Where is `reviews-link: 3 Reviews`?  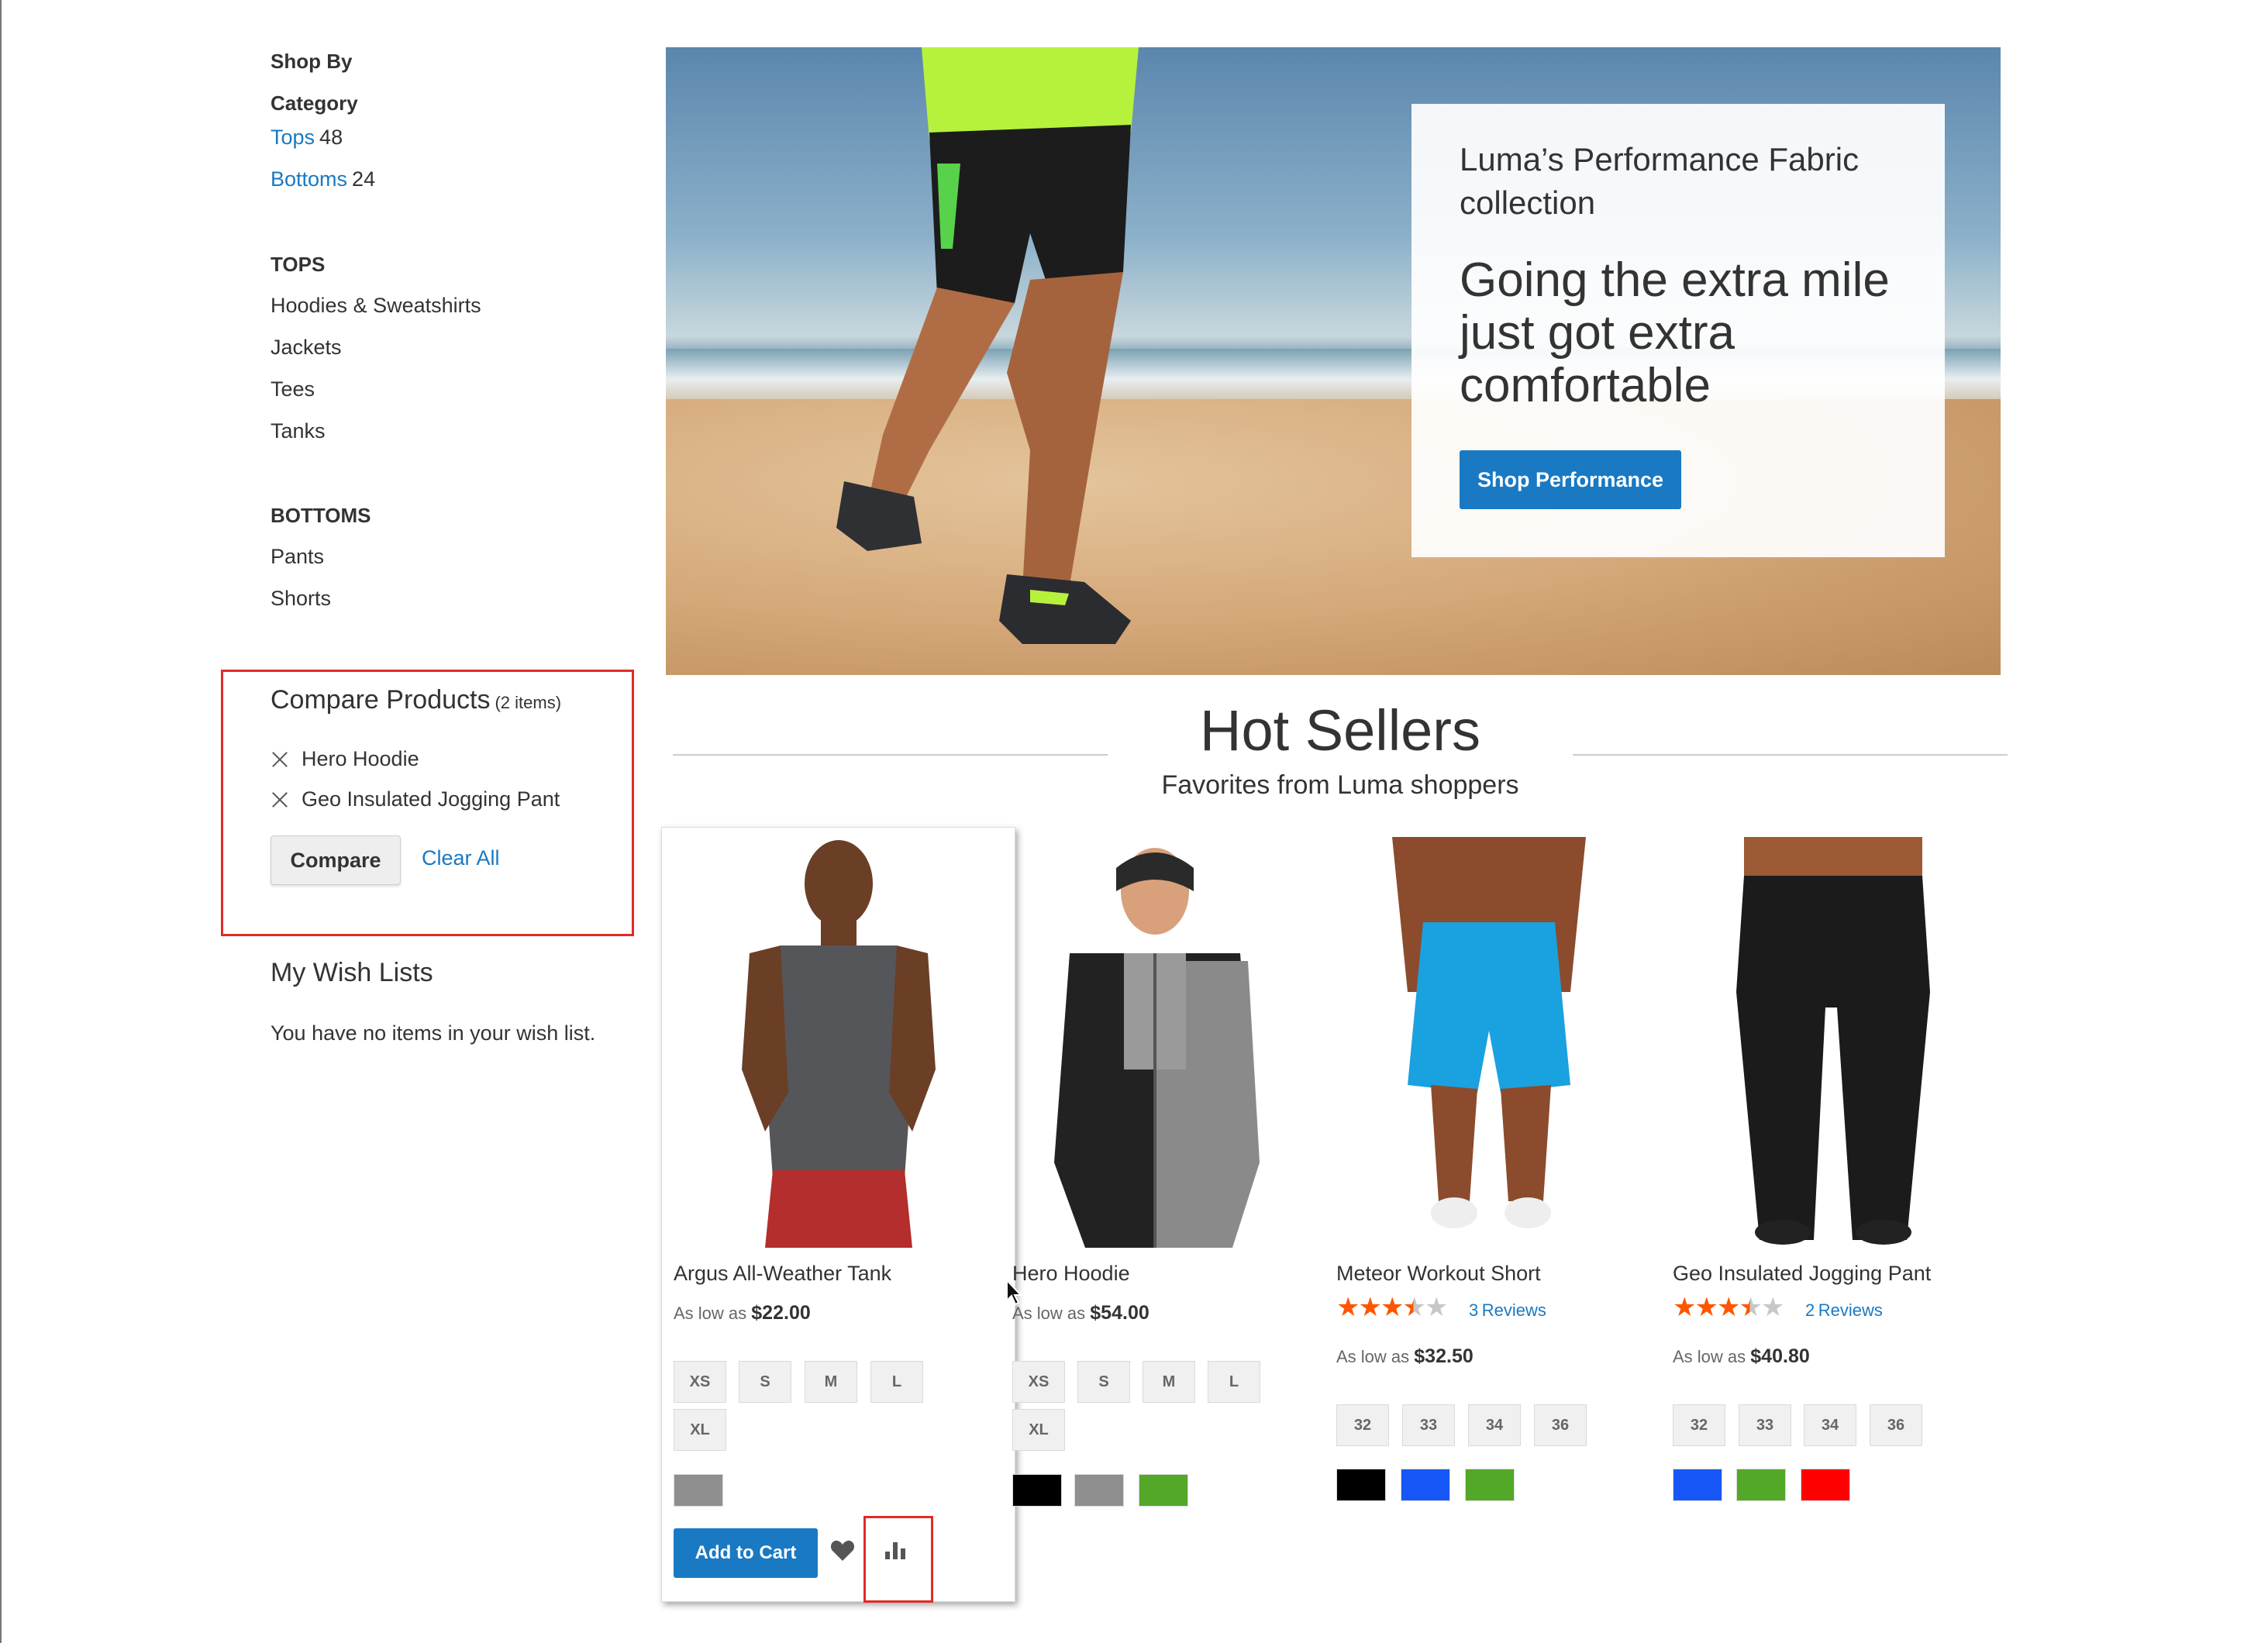
reviews-link: 3 Reviews is located at coordinates (1507, 1310).